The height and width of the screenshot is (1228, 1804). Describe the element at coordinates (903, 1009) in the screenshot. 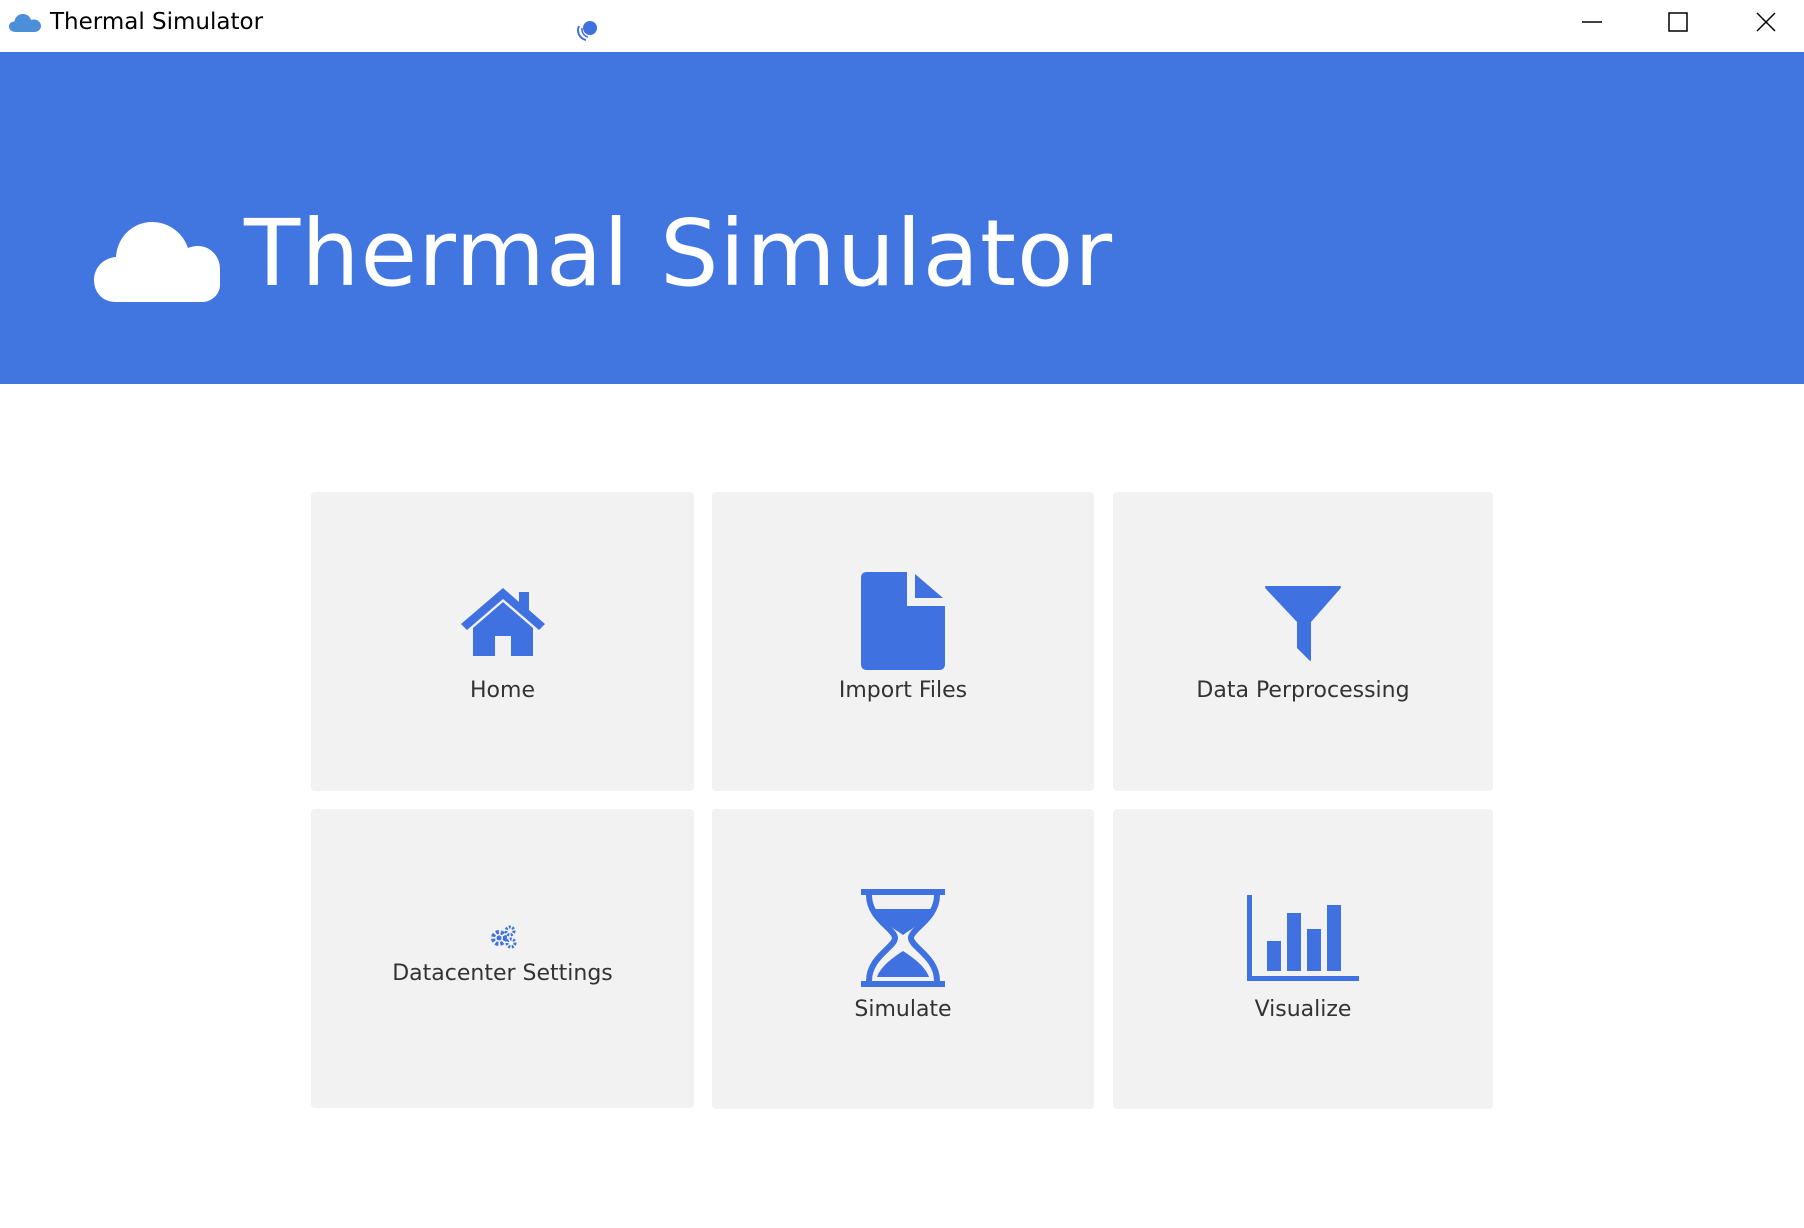

I see `tile-label-simulate: Simulate` at that location.